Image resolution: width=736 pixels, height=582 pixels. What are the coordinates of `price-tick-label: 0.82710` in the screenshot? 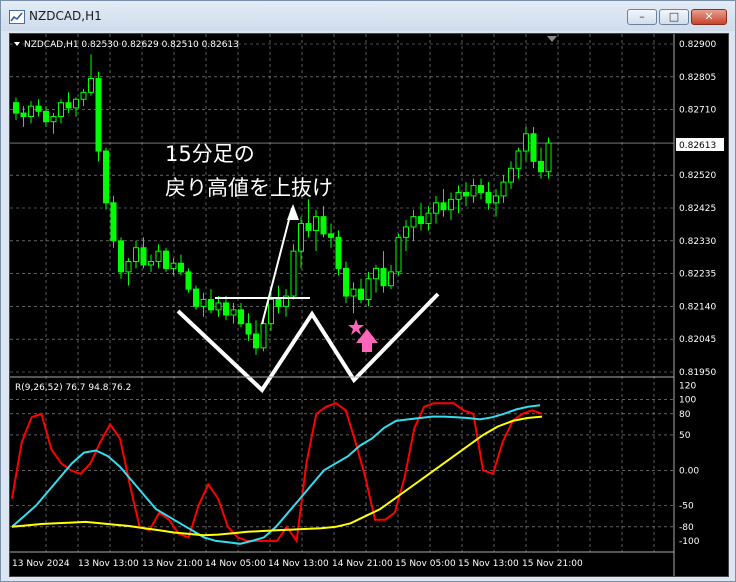 It's located at (697, 111).